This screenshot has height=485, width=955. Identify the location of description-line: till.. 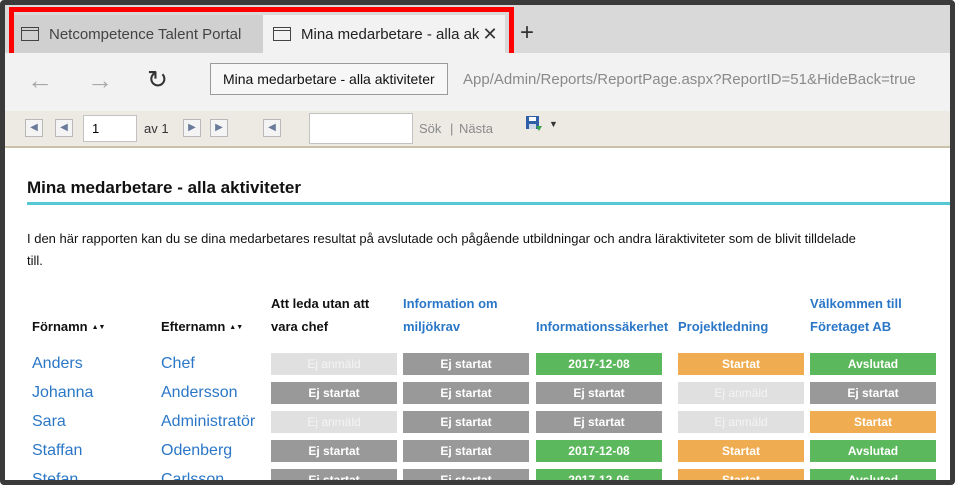
(35, 260).